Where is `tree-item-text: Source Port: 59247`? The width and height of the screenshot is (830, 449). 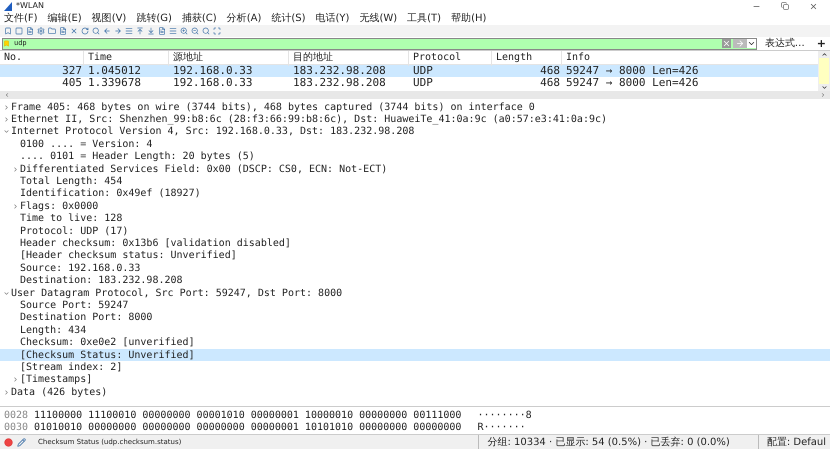 tree-item-text: Source Port: 59247 is located at coordinates (74, 305).